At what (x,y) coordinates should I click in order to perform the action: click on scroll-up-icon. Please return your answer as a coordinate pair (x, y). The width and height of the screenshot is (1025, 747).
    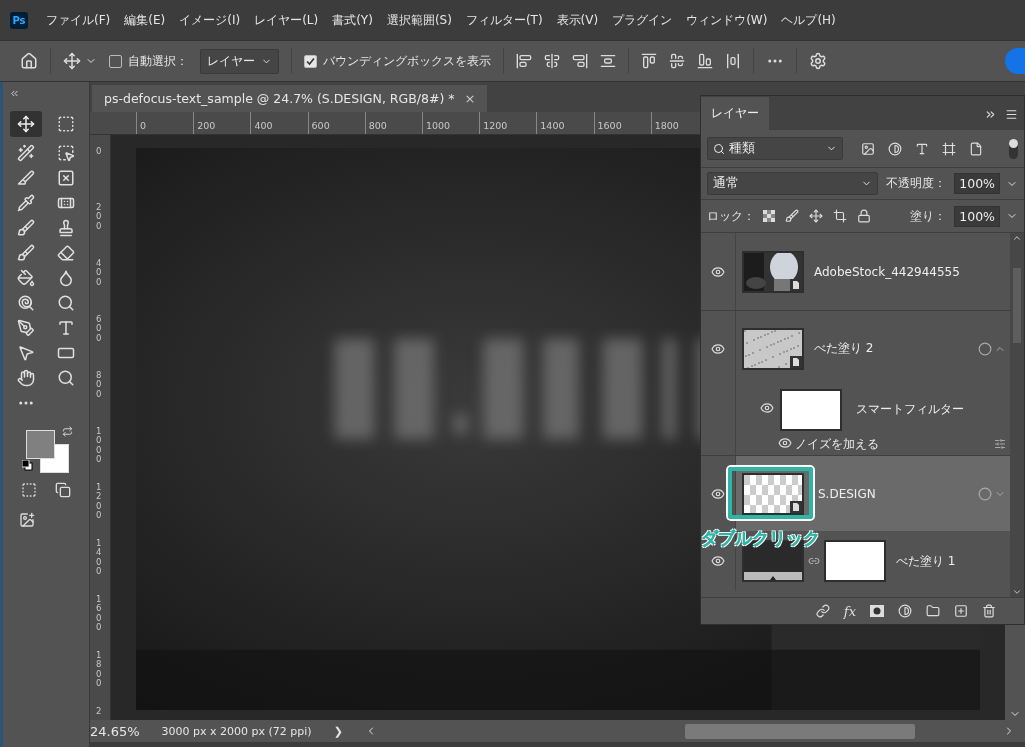
    Looking at the image, I should click on (1017, 238).